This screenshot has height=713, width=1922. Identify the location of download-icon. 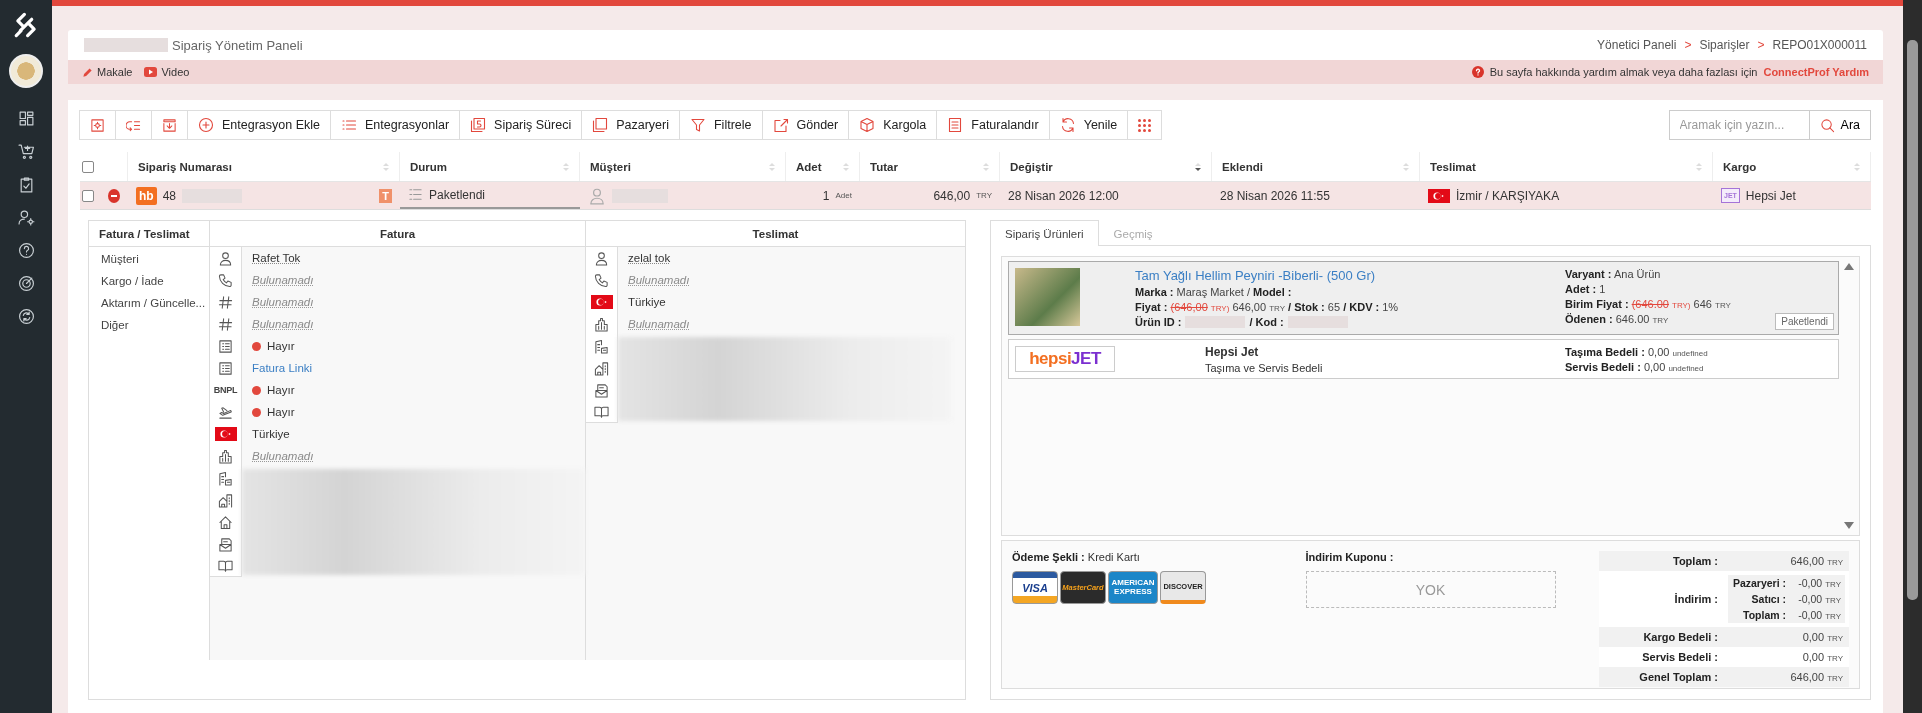
(169, 125).